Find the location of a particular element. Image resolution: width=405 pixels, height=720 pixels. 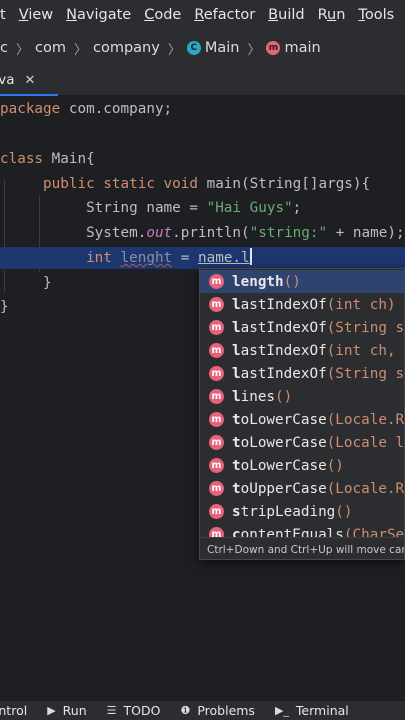

code-line-6-current: int lenght = name.l is located at coordinates (202, 258).